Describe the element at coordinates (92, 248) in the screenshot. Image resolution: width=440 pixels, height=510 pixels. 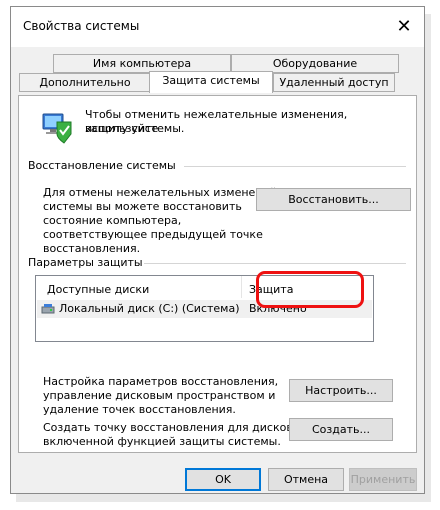
I see `restore-desc-5: восстановления.` at that location.